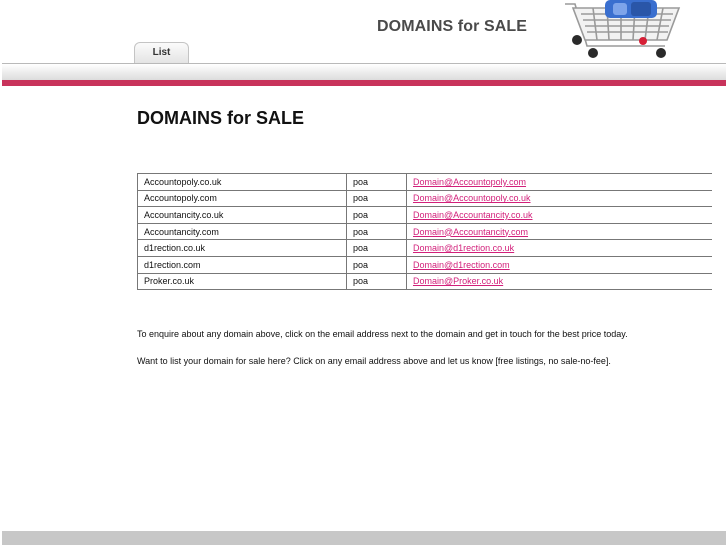  What do you see at coordinates (242, 215) in the screenshot?
I see `domain-name: Accountancity.co.uk` at bounding box center [242, 215].